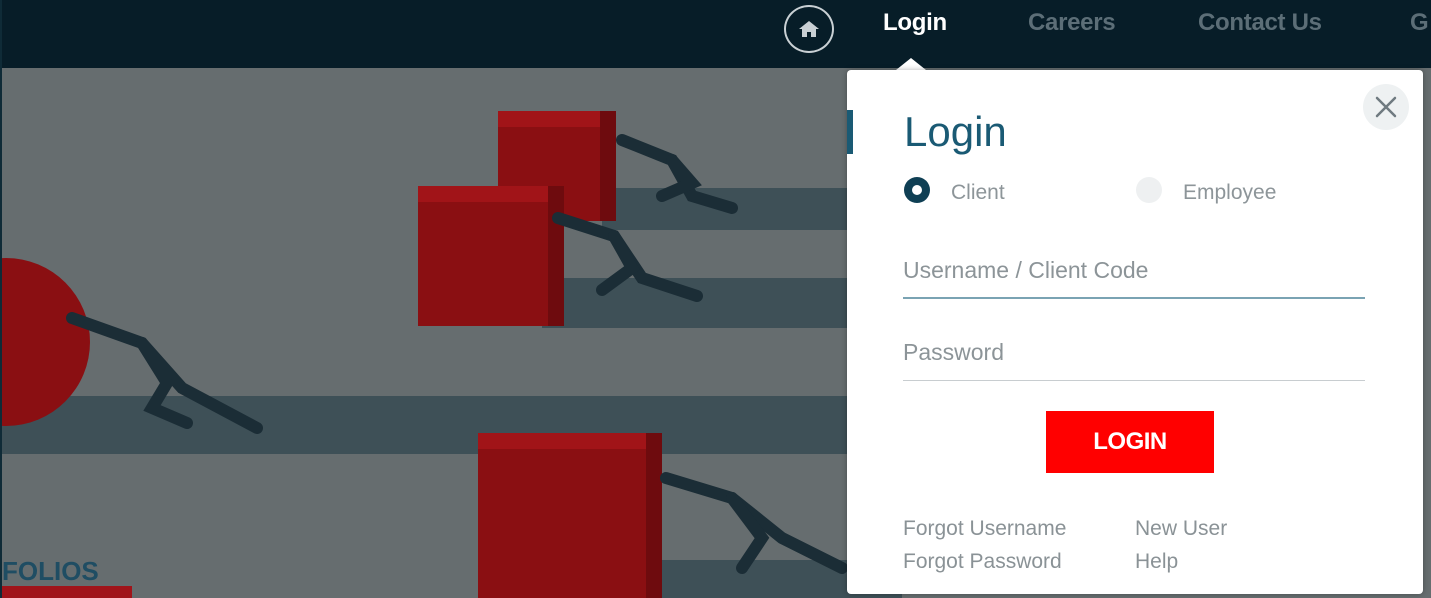 This screenshot has height=598, width=1431. What do you see at coordinates (1149, 190) in the screenshot?
I see `radio-employee` at bounding box center [1149, 190].